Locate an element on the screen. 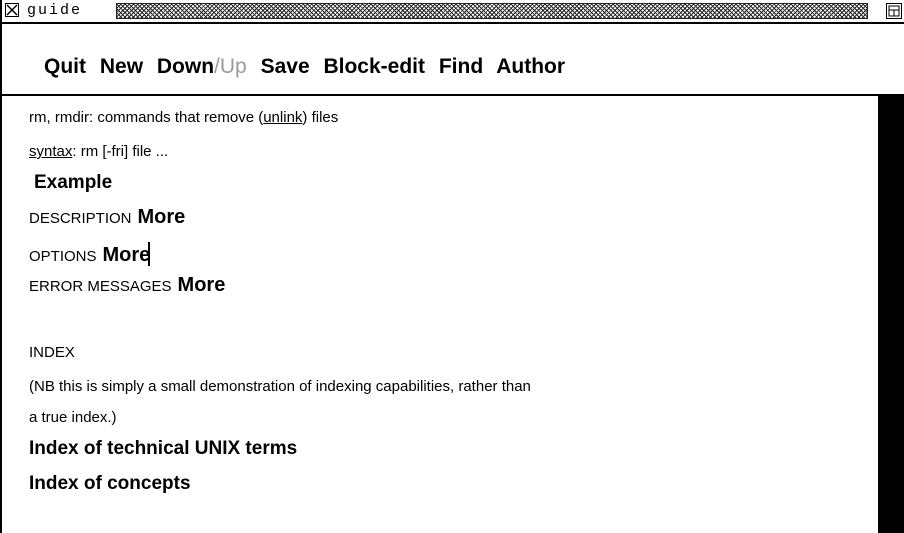 This screenshot has height=533, width=904. example-button: Example is located at coordinates (73, 182).